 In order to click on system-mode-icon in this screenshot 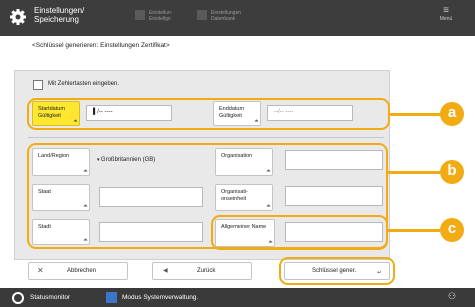, I will do `click(111, 297)`.